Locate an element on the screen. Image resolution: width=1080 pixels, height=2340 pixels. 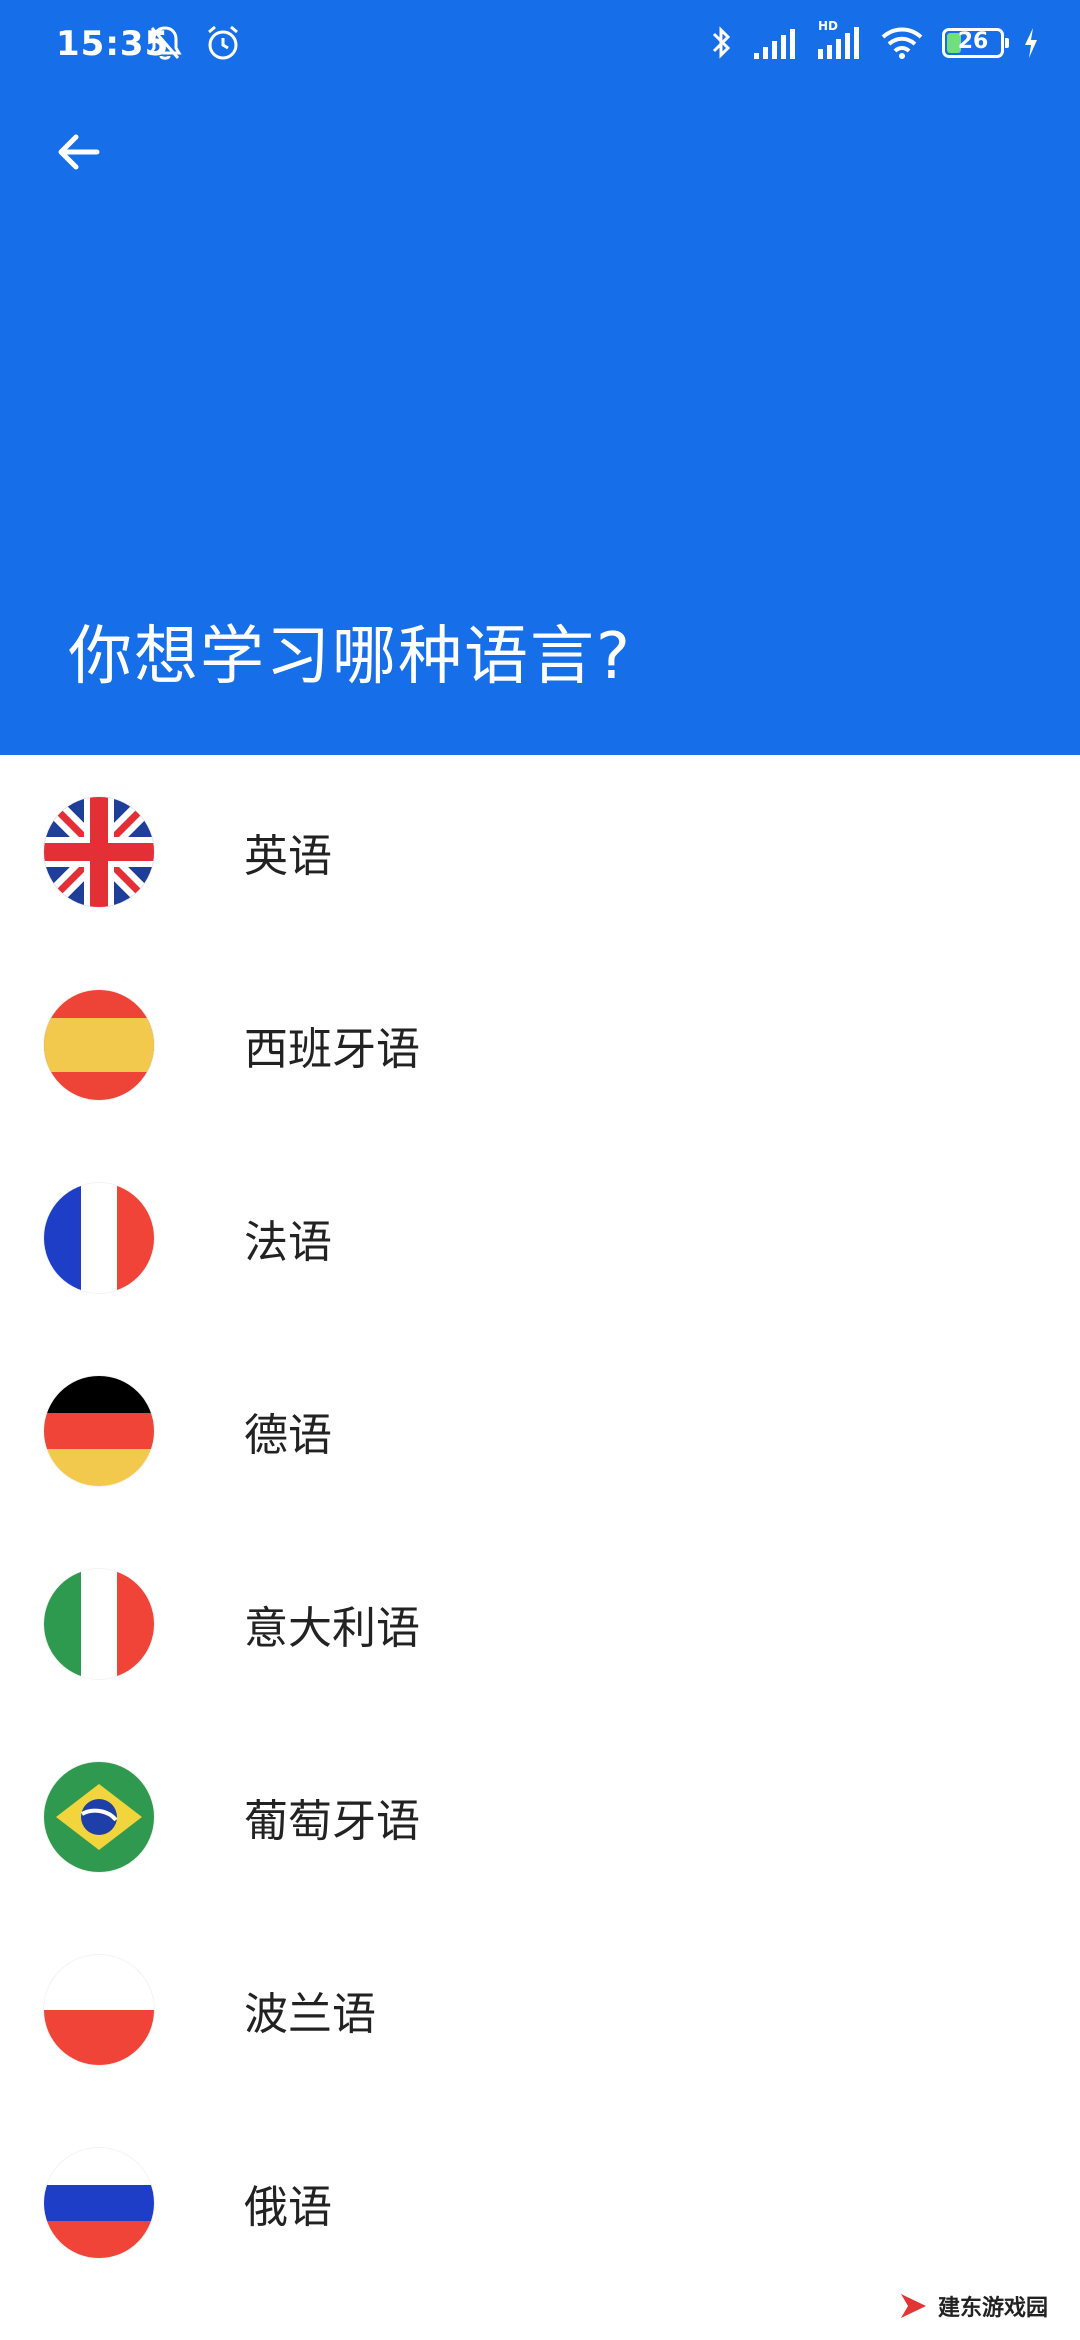
poland-flag-icon is located at coordinates (99, 2009).